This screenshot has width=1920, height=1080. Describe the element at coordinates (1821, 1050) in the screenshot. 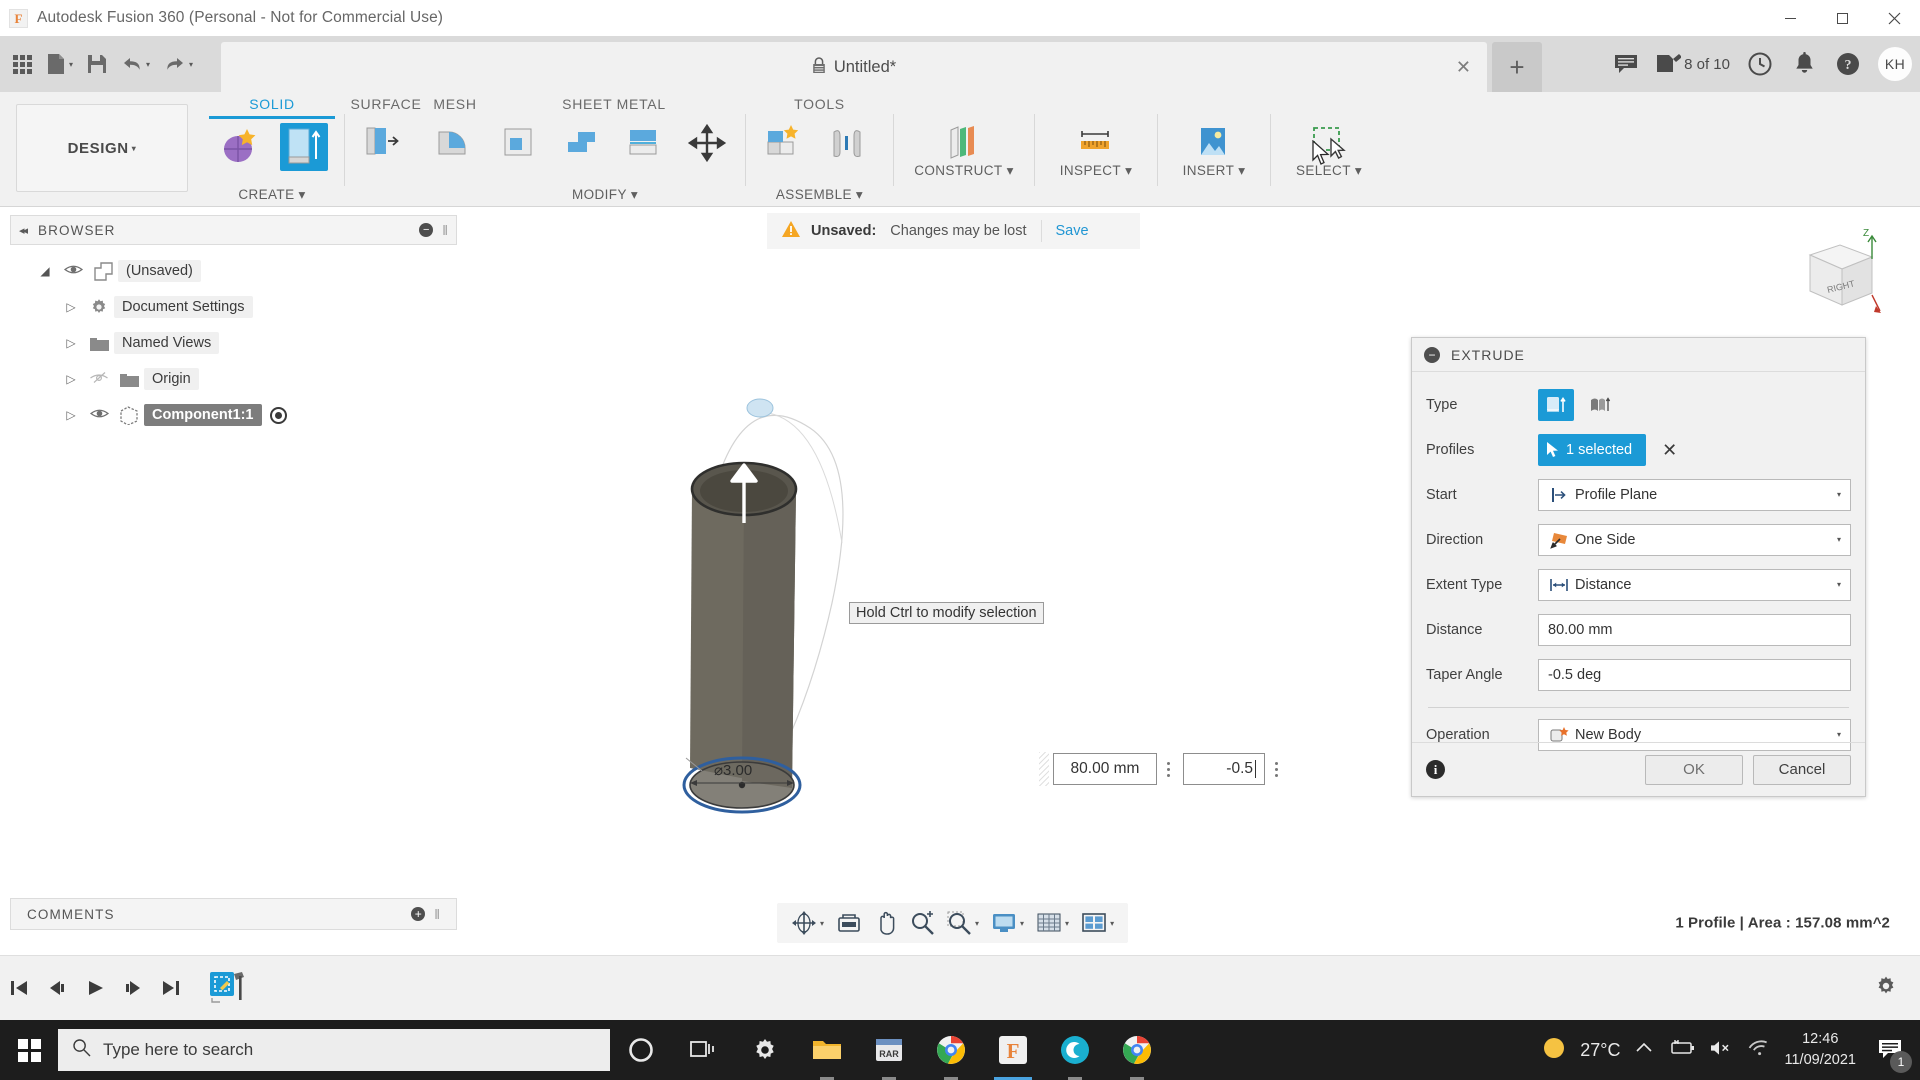

I see `taskbar-clock: 12:46 11/09/2021` at that location.